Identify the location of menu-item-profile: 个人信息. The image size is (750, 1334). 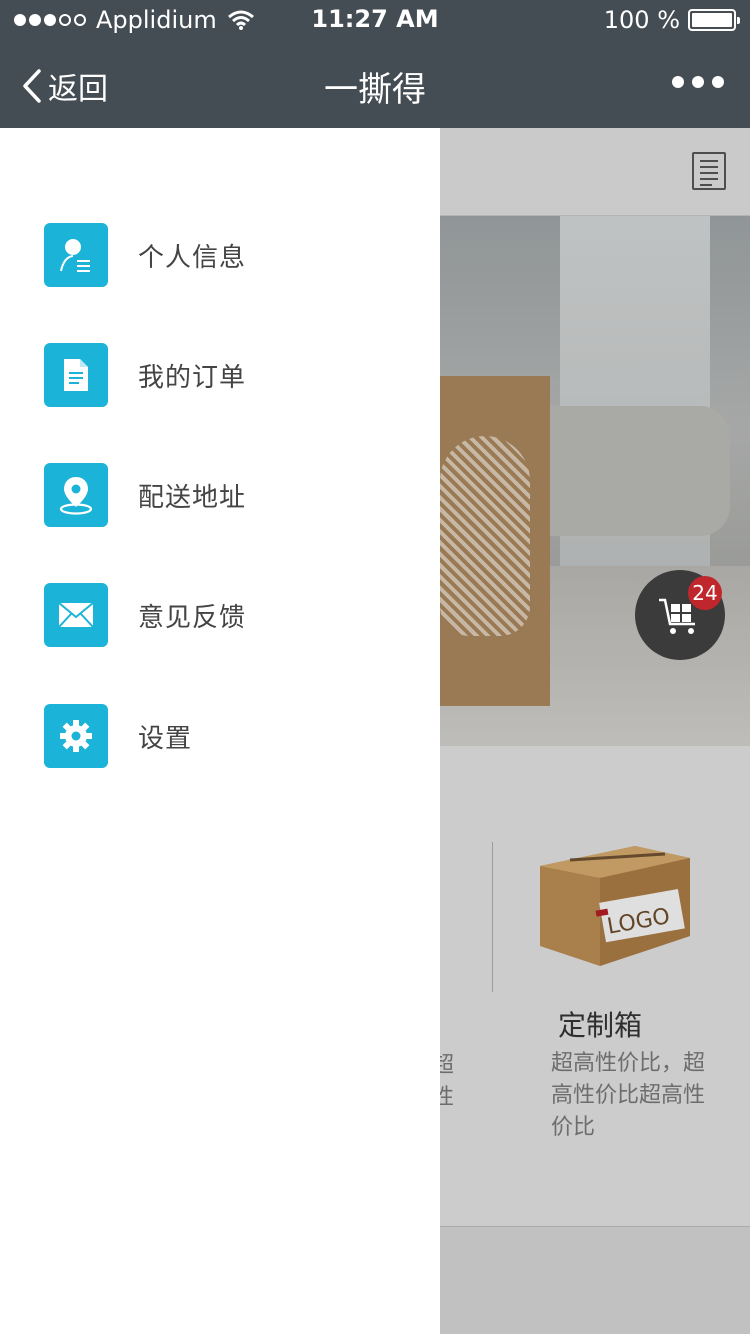
(224, 255).